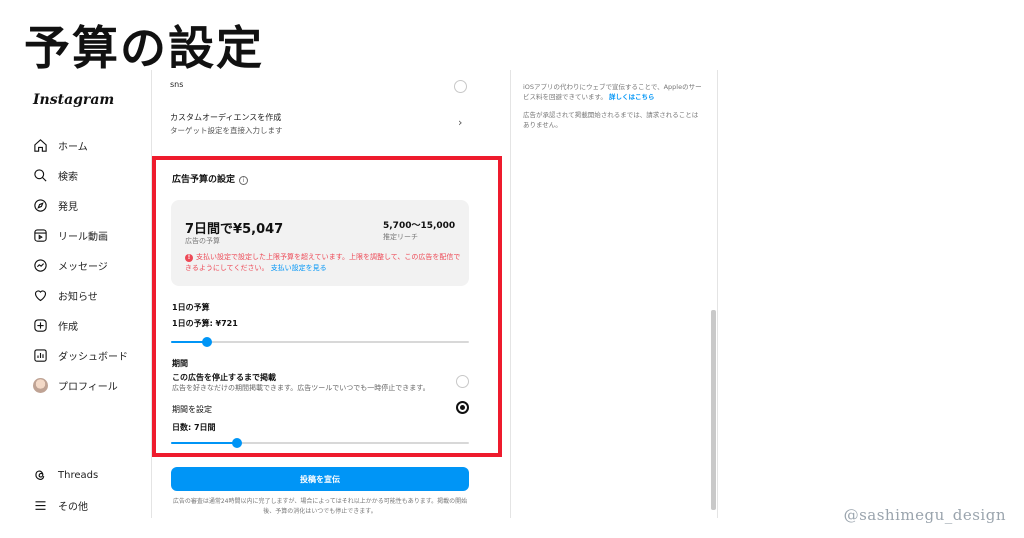 The width and height of the screenshot is (1024, 538). Describe the element at coordinates (177, 84) in the screenshot. I see `audience-option-label: sns` at that location.